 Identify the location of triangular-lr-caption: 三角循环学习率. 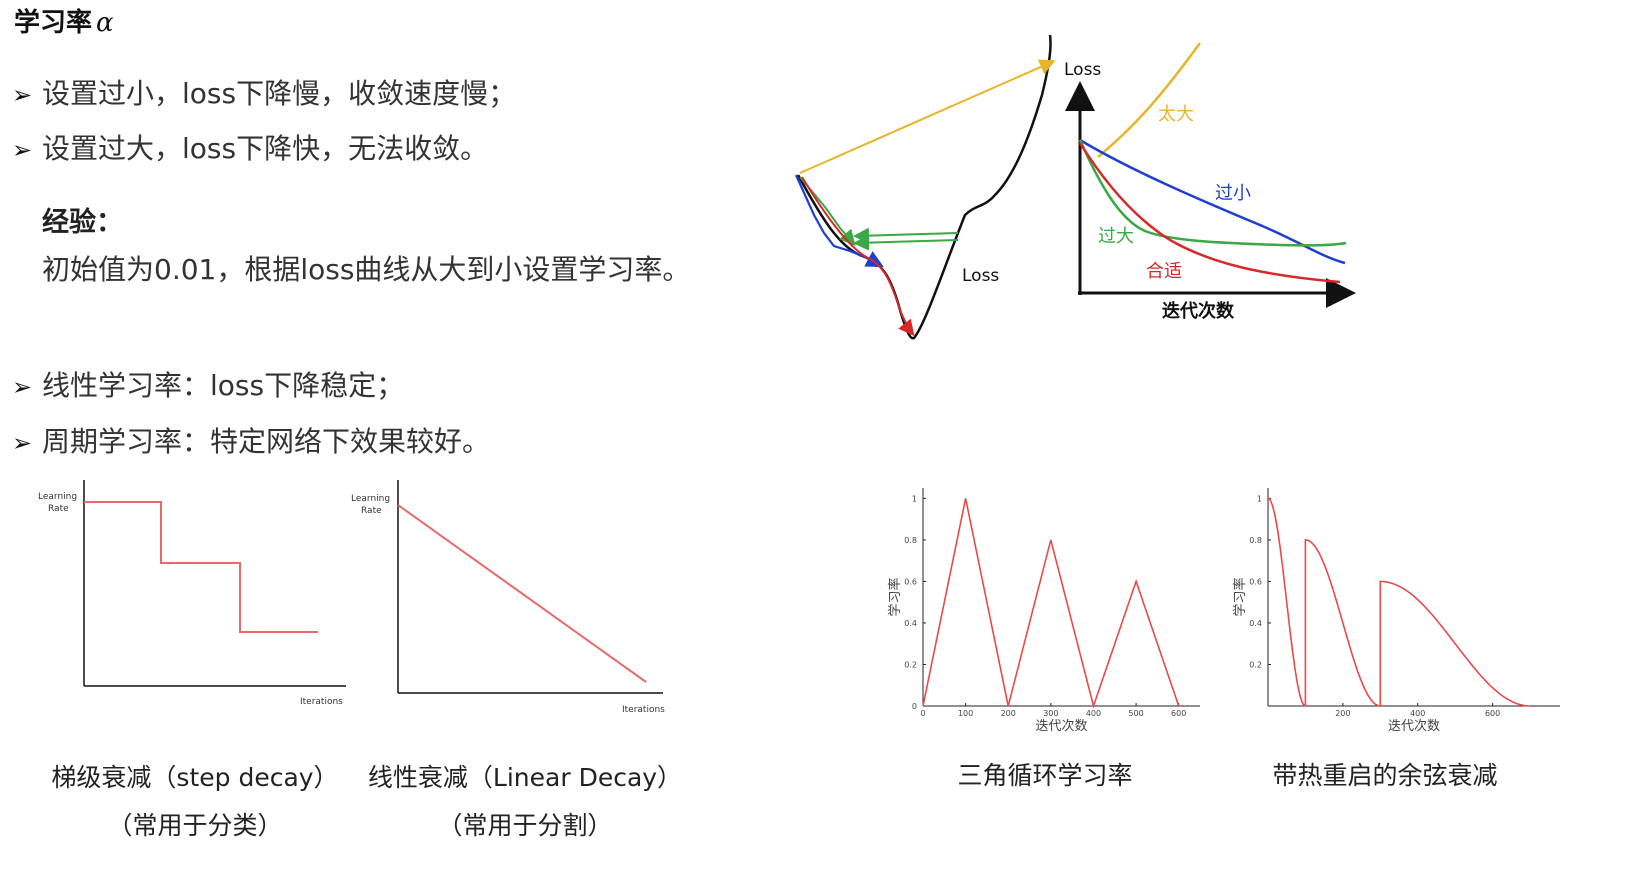
(1045, 775).